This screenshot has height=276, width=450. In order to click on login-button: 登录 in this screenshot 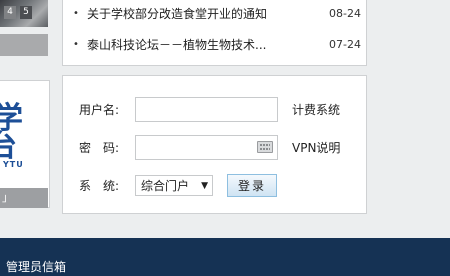, I will do `click(252, 185)`.